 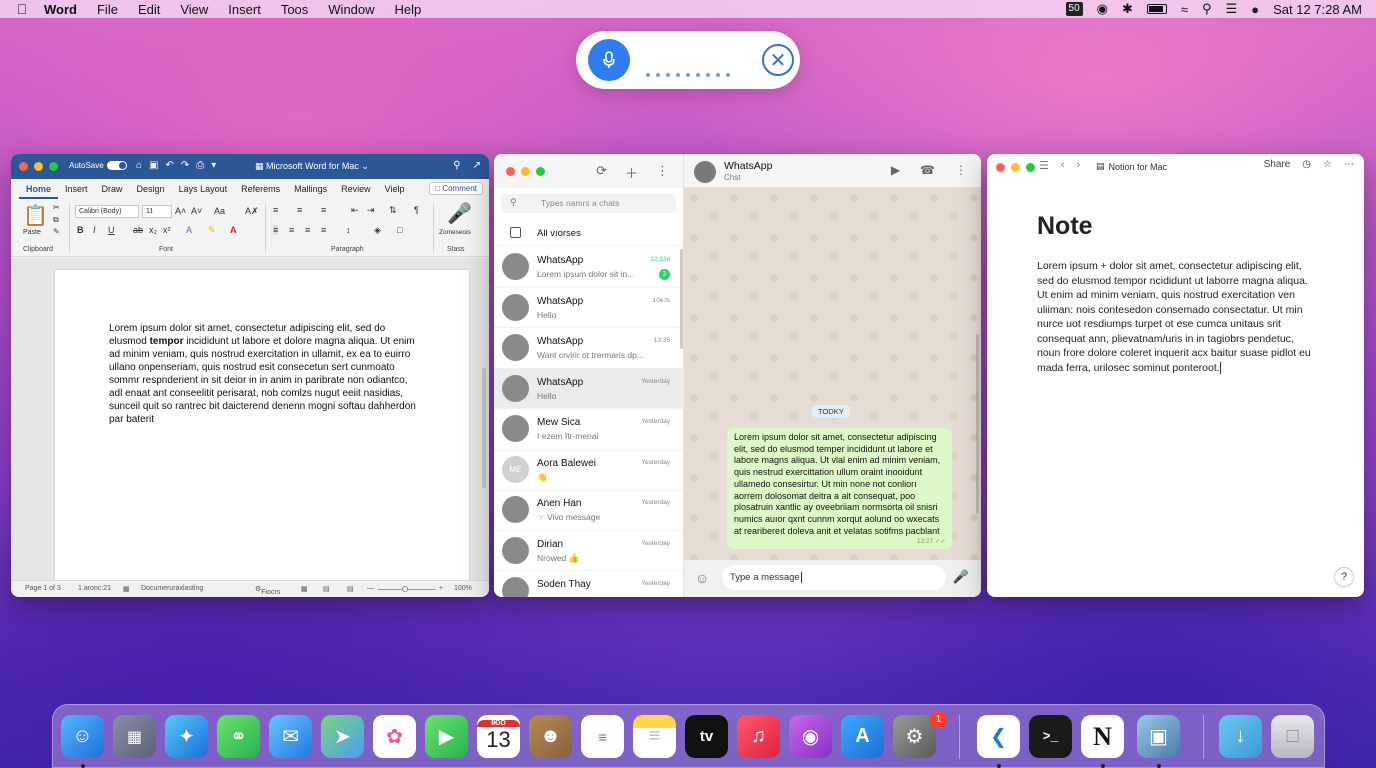 I want to click on menu-tools: Toos, so click(x=294, y=9).